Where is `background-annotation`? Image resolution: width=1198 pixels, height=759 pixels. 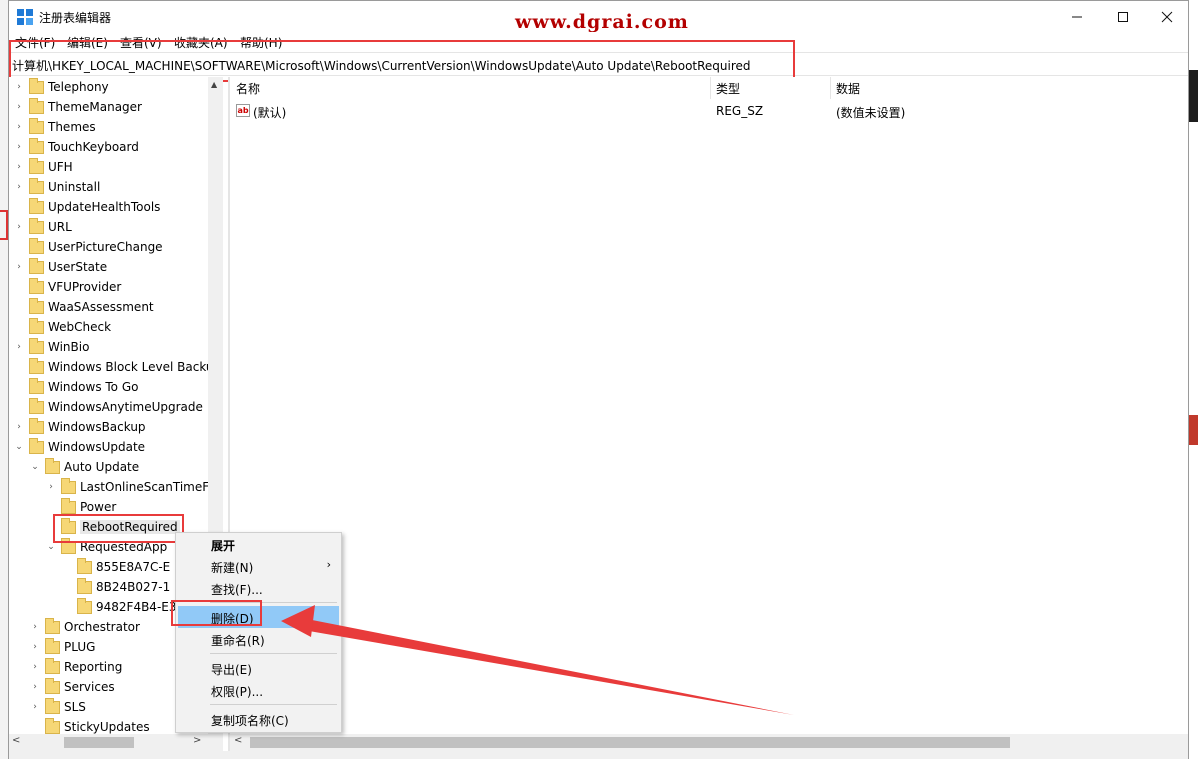
background-annotation is located at coordinates (4, 225).